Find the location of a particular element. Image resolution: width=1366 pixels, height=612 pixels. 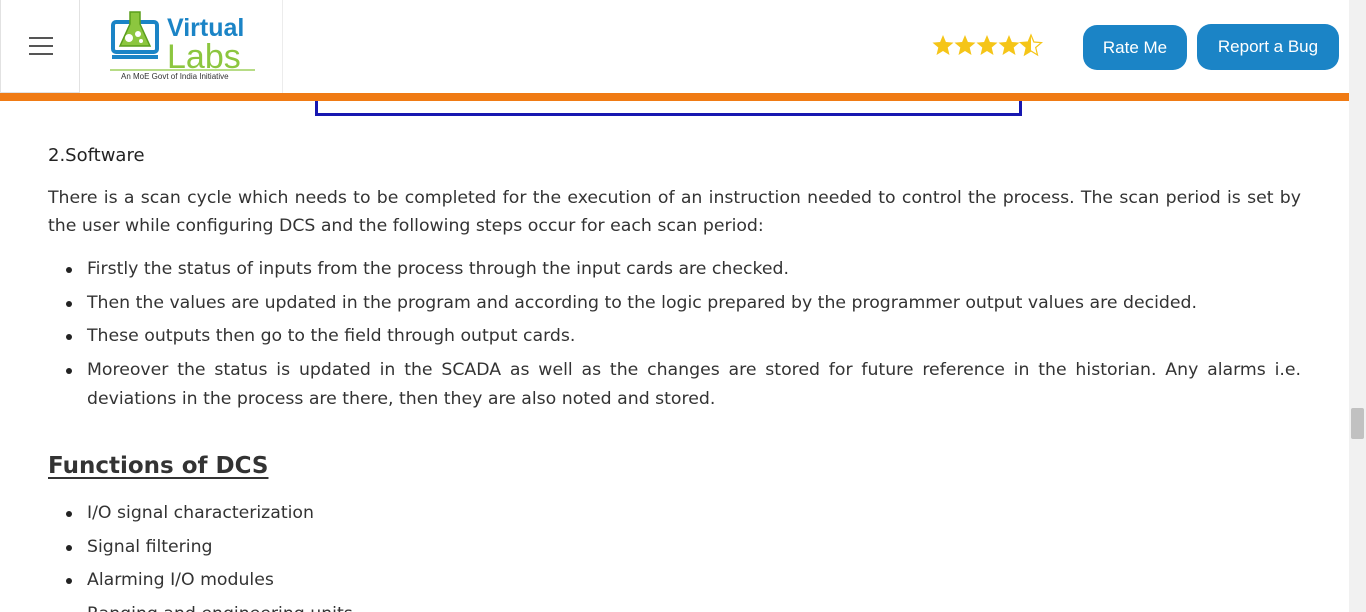

logo-tagline: An MoE Govt of India Initiative is located at coordinates (175, 76).